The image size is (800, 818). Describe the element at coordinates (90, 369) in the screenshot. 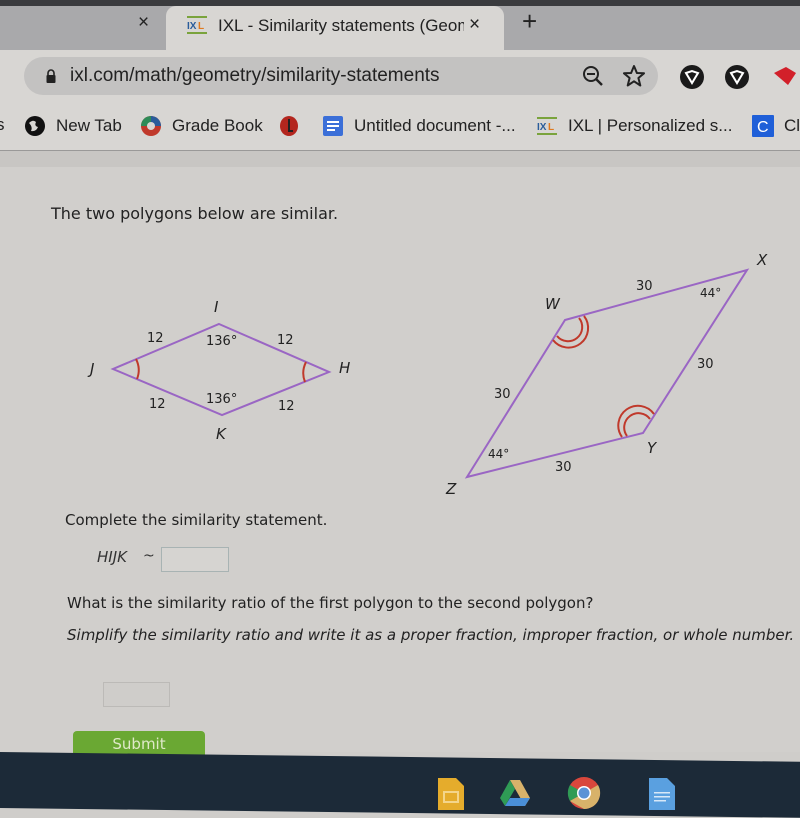

I see `vertex-label-j: J` at that location.